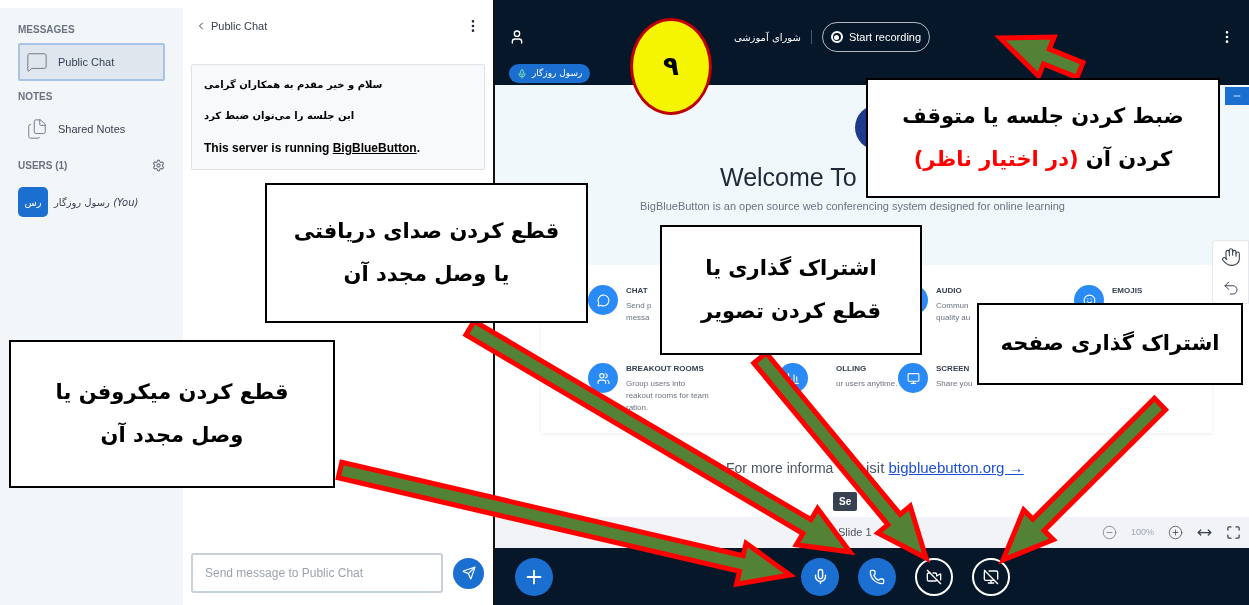 This screenshot has height=605, width=1249. I want to click on send-button, so click(468, 573).